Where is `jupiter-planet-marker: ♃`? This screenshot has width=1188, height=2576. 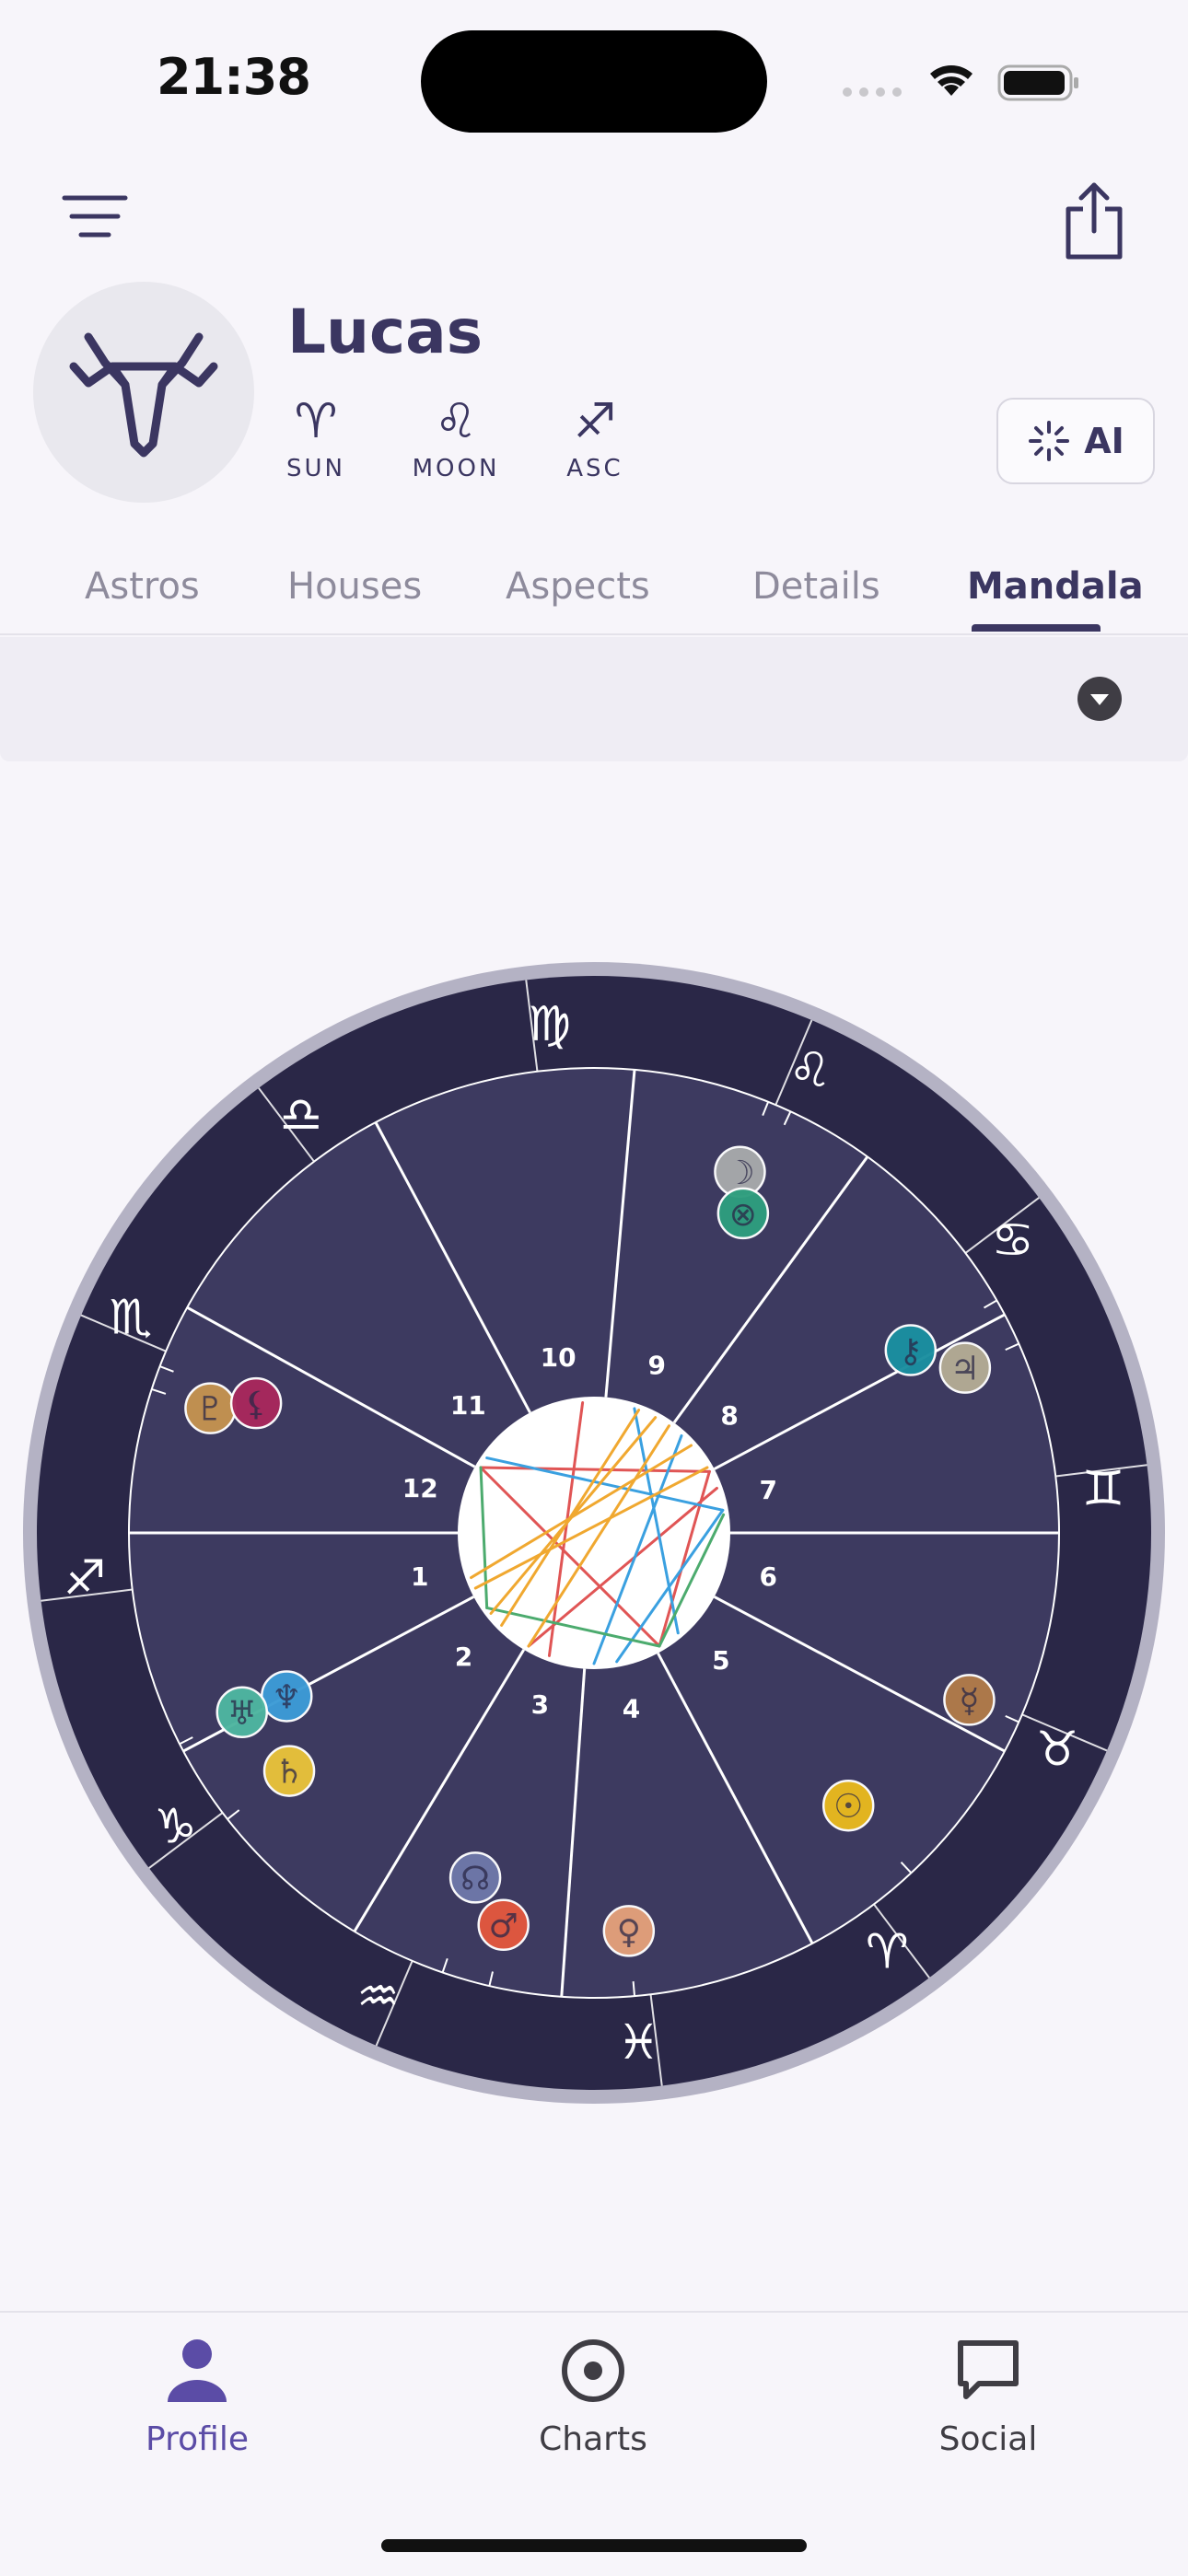
jupiter-planet-marker: ♃ is located at coordinates (965, 1367).